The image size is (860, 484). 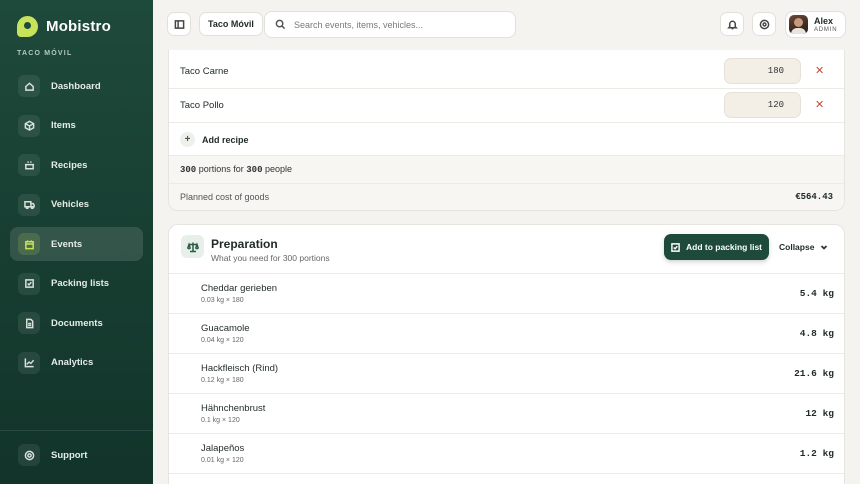 I want to click on people-count: 300, so click(x=254, y=170).